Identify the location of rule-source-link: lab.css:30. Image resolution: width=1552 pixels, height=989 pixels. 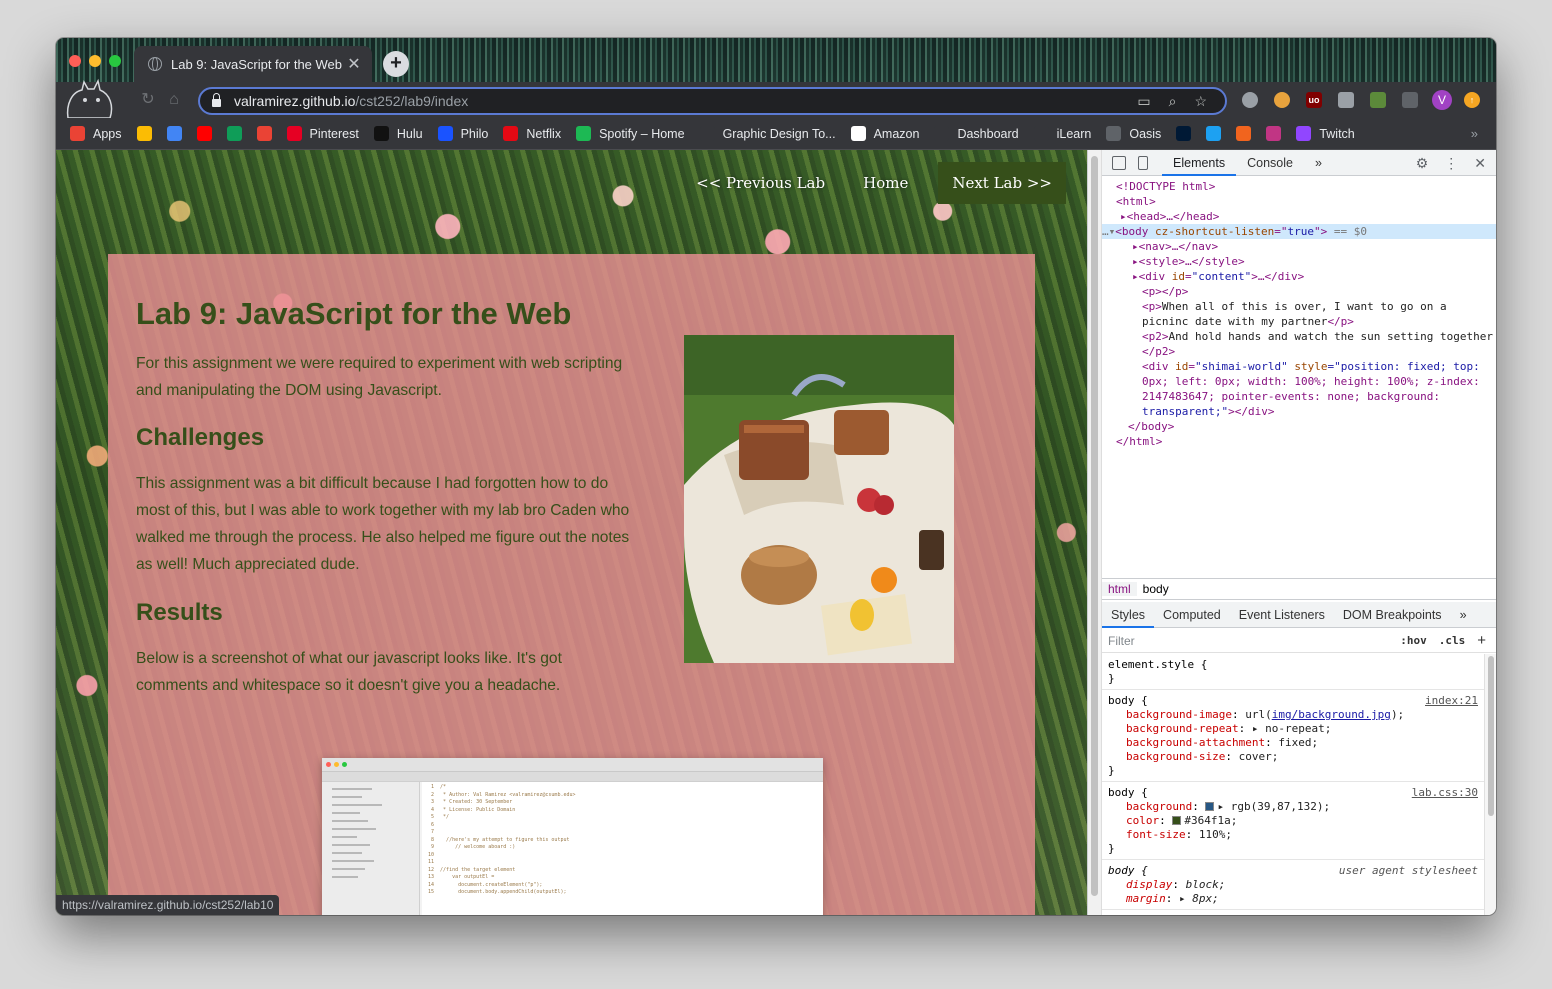
(1445, 793).